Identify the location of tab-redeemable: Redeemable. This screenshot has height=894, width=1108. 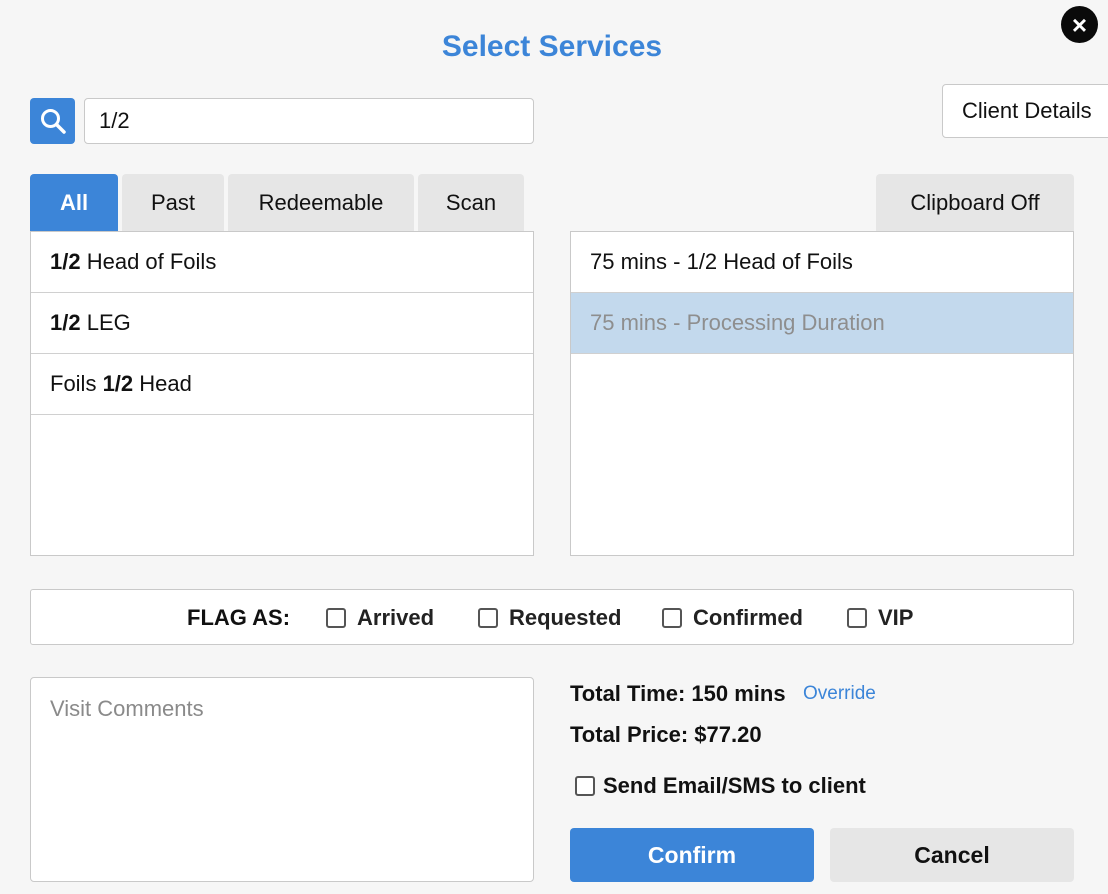
(321, 202).